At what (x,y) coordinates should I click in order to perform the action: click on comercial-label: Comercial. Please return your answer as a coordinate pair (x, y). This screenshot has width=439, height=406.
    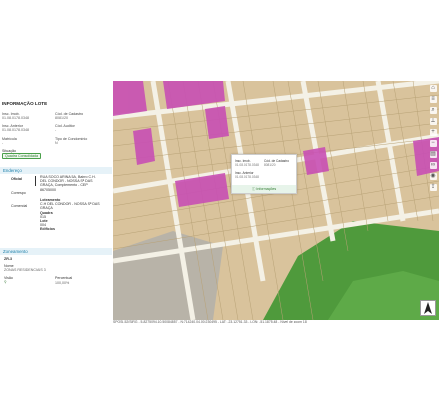
    Looking at the image, I should click on (19, 206).